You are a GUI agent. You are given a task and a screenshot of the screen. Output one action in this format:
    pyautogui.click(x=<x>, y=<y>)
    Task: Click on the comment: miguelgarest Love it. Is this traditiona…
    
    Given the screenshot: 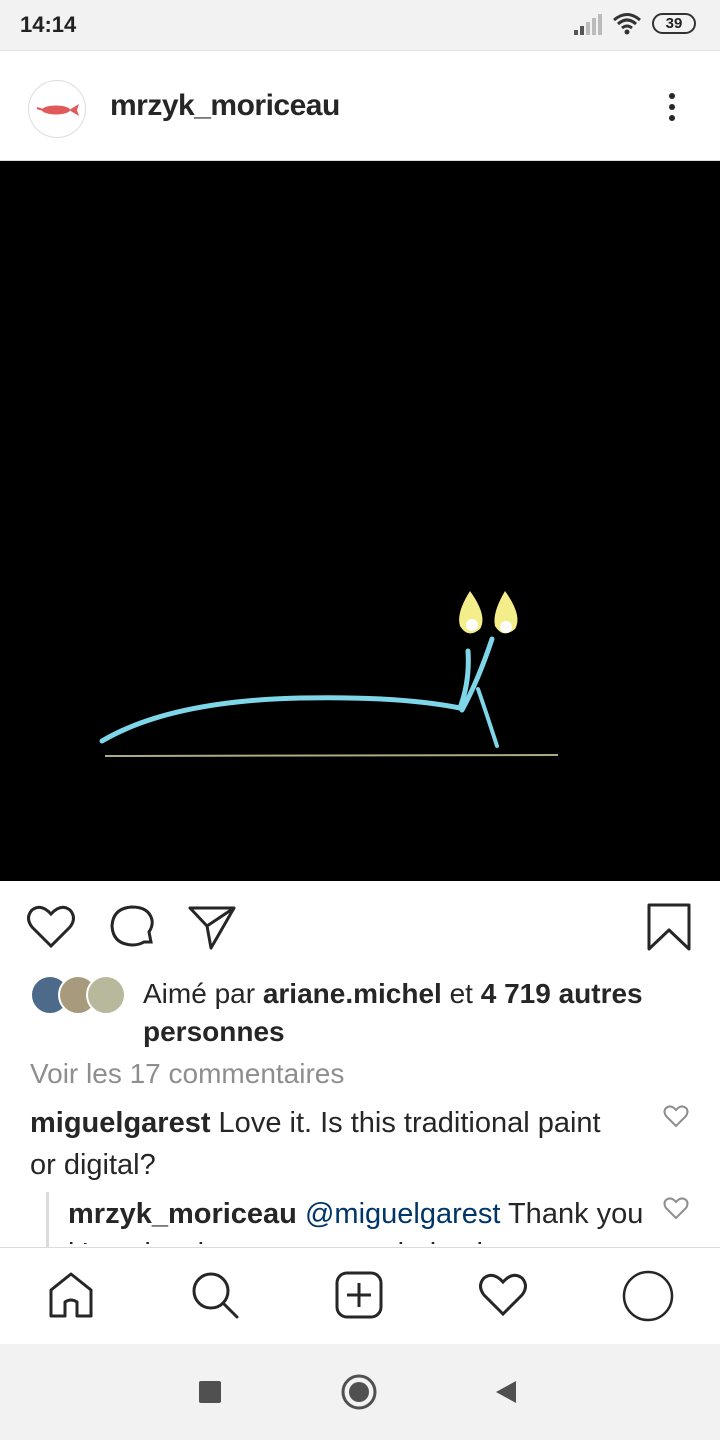 What is the action you would take?
    pyautogui.click(x=330, y=1144)
    